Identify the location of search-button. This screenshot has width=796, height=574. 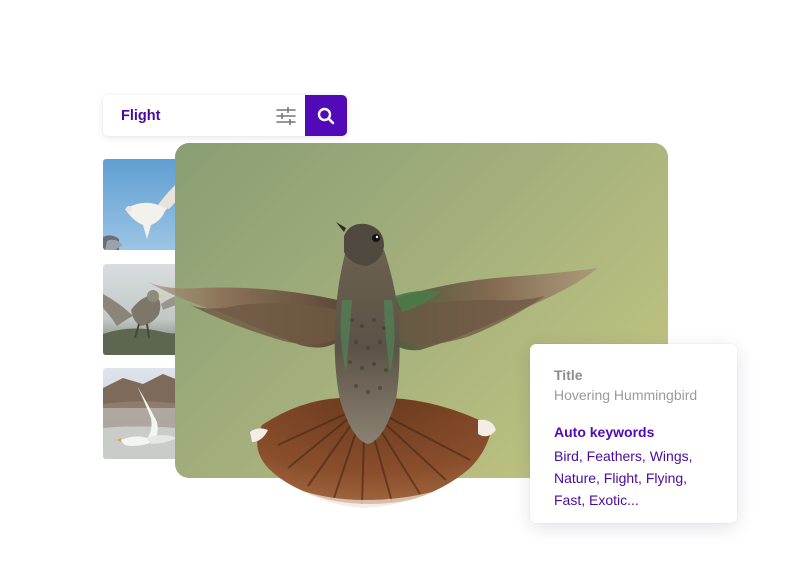
(326, 115).